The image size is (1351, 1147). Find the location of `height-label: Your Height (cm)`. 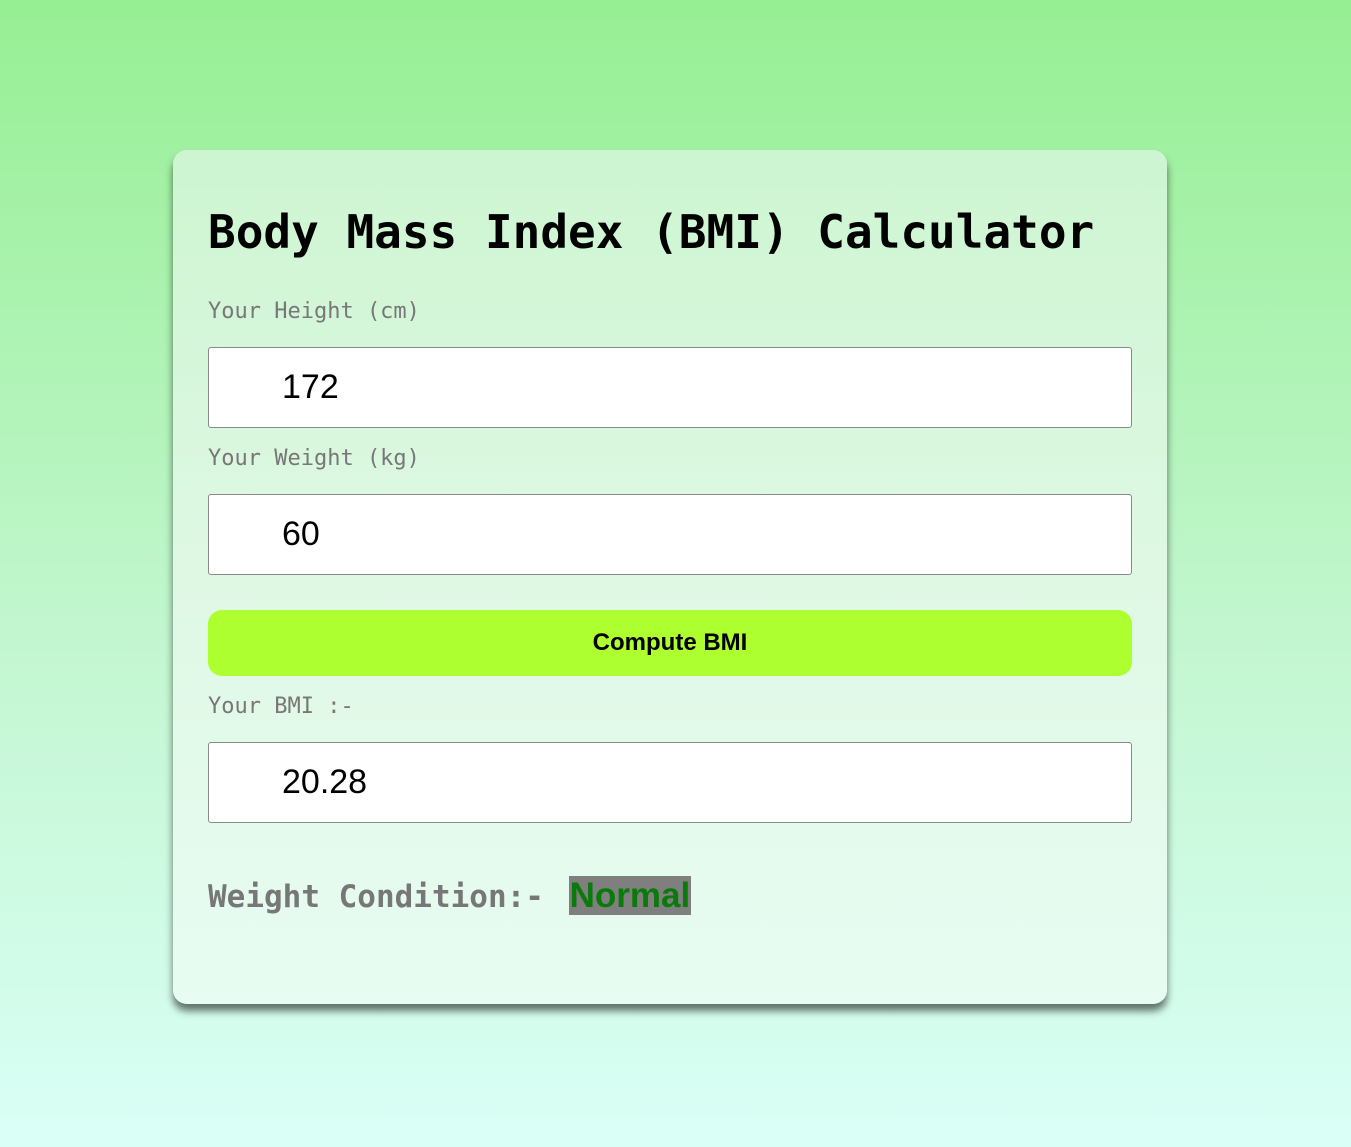

height-label: Your Height (cm) is located at coordinates (314, 311).